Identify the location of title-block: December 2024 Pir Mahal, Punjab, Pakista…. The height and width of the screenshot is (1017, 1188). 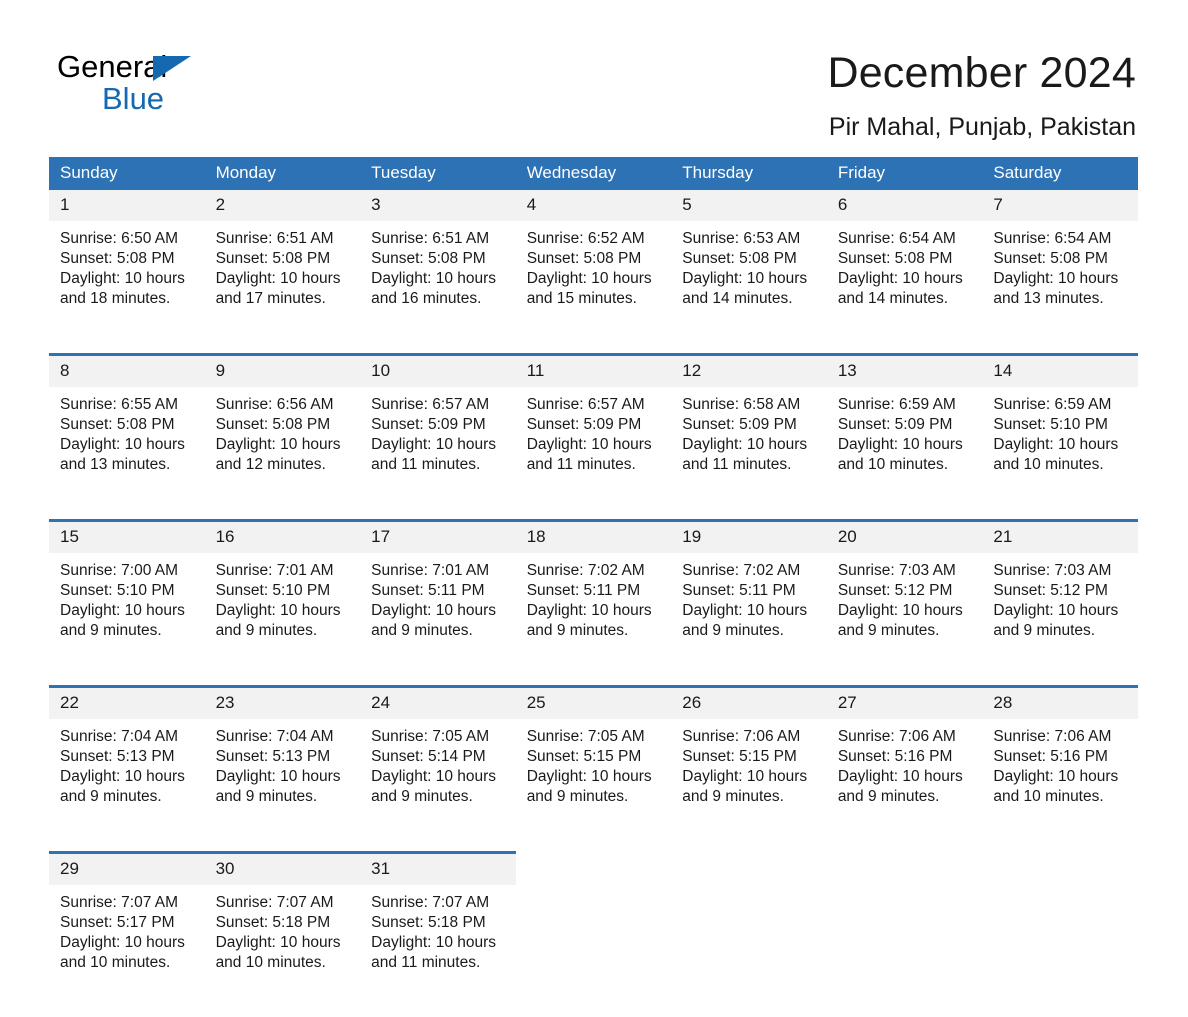
(786, 96).